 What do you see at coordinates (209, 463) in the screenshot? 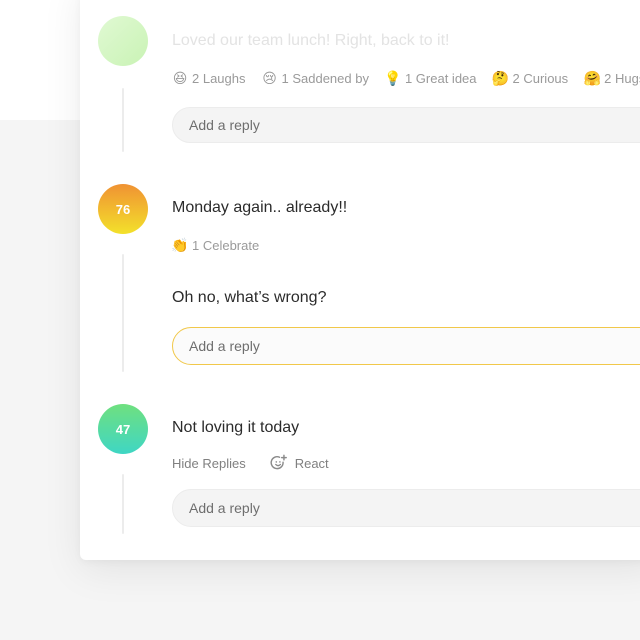
I see `hide-replies-button: Hide Replies` at bounding box center [209, 463].